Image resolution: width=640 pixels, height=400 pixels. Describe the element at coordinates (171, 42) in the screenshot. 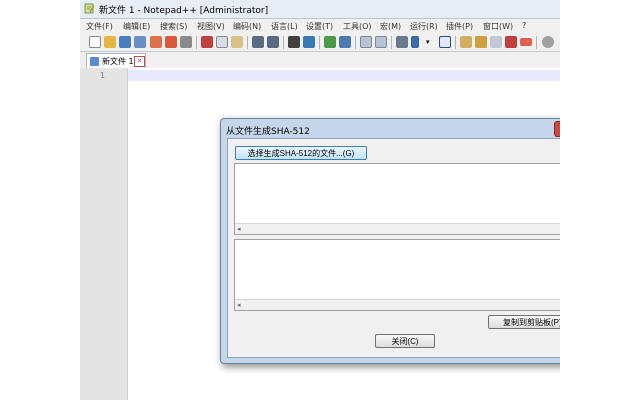

I see `close-all-icon` at that location.